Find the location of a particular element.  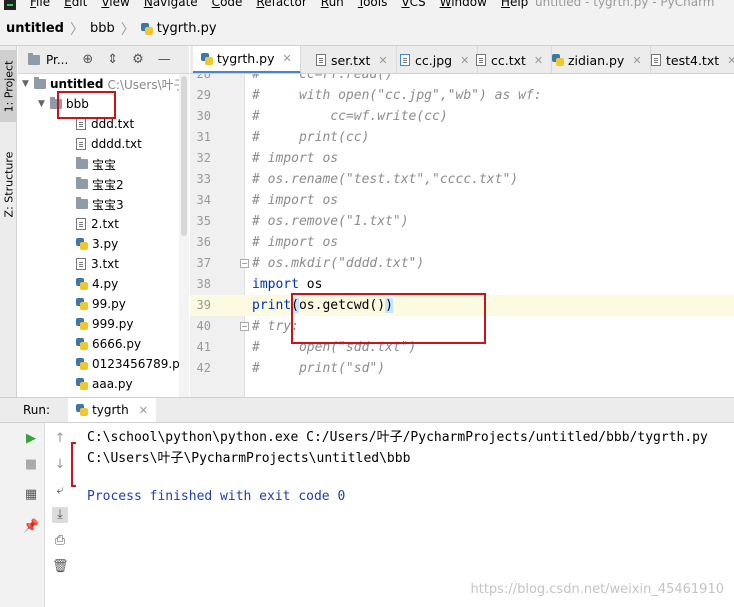

run-tab-label: tygrth is located at coordinates (110, 410).